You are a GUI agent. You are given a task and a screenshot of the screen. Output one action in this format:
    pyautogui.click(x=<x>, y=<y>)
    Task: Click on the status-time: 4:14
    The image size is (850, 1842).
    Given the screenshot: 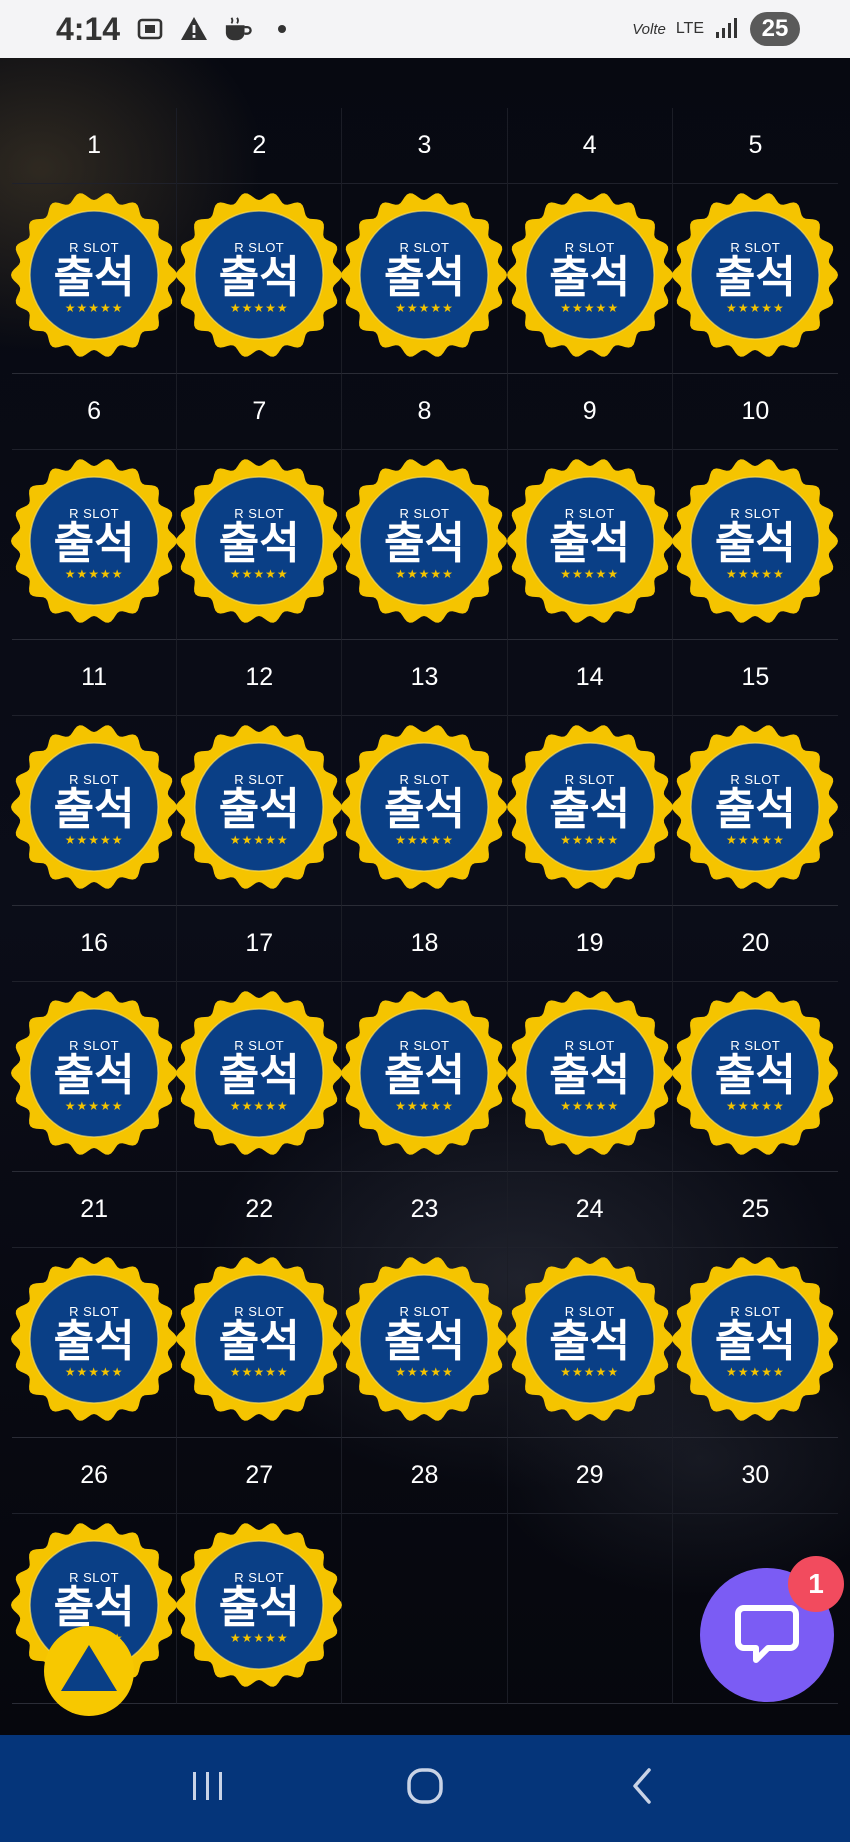 What is the action you would take?
    pyautogui.click(x=88, y=28)
    